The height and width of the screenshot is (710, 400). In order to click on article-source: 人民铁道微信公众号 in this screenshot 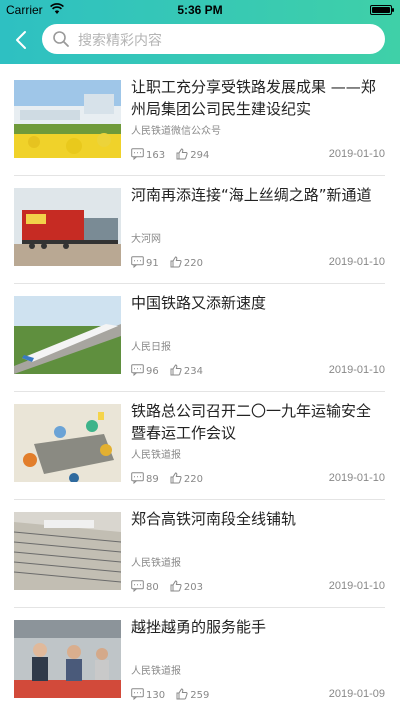, I will do `click(176, 131)`.